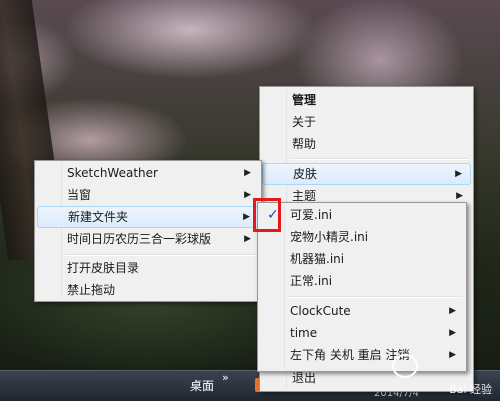  What do you see at coordinates (267, 215) in the screenshot?
I see `highlight-annotation-box` at bounding box center [267, 215].